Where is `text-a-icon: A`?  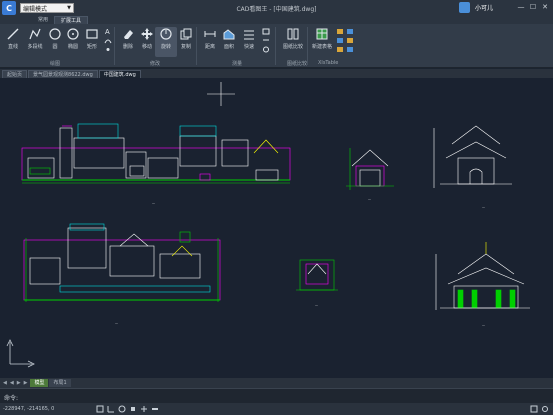
text-a-icon: A is located at coordinates (108, 31).